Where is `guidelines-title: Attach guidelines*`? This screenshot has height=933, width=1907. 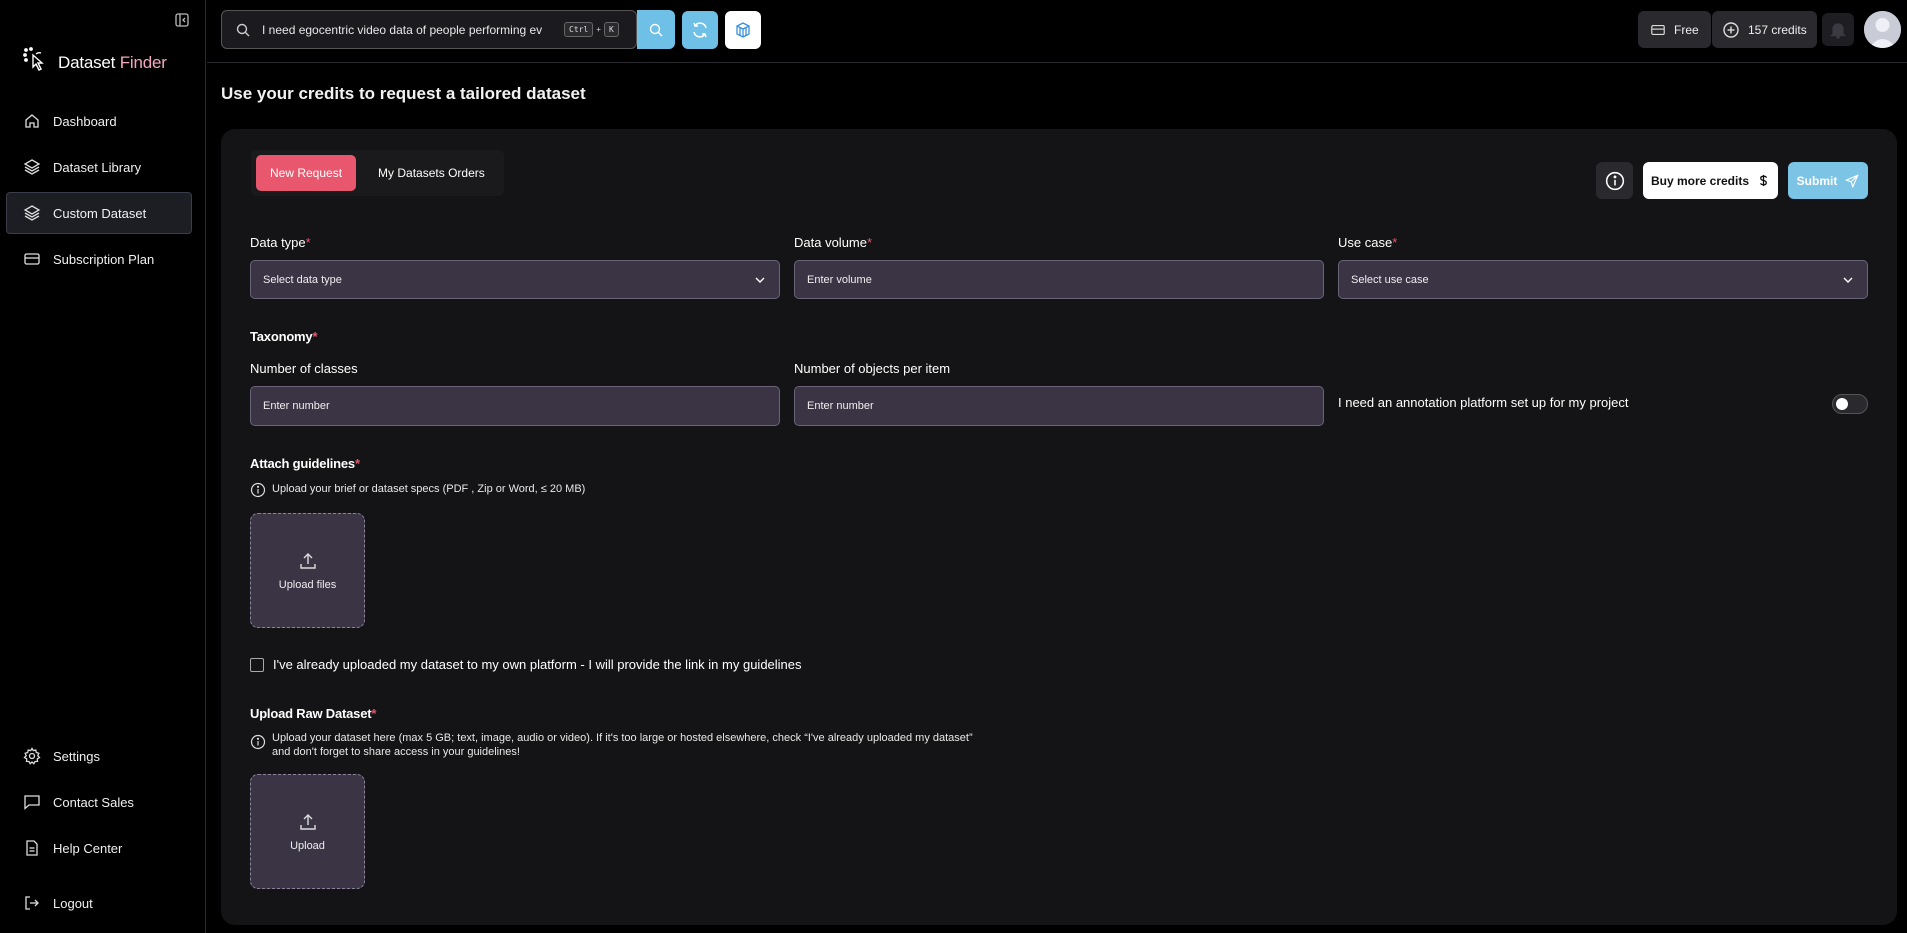 guidelines-title: Attach guidelines* is located at coordinates (305, 463).